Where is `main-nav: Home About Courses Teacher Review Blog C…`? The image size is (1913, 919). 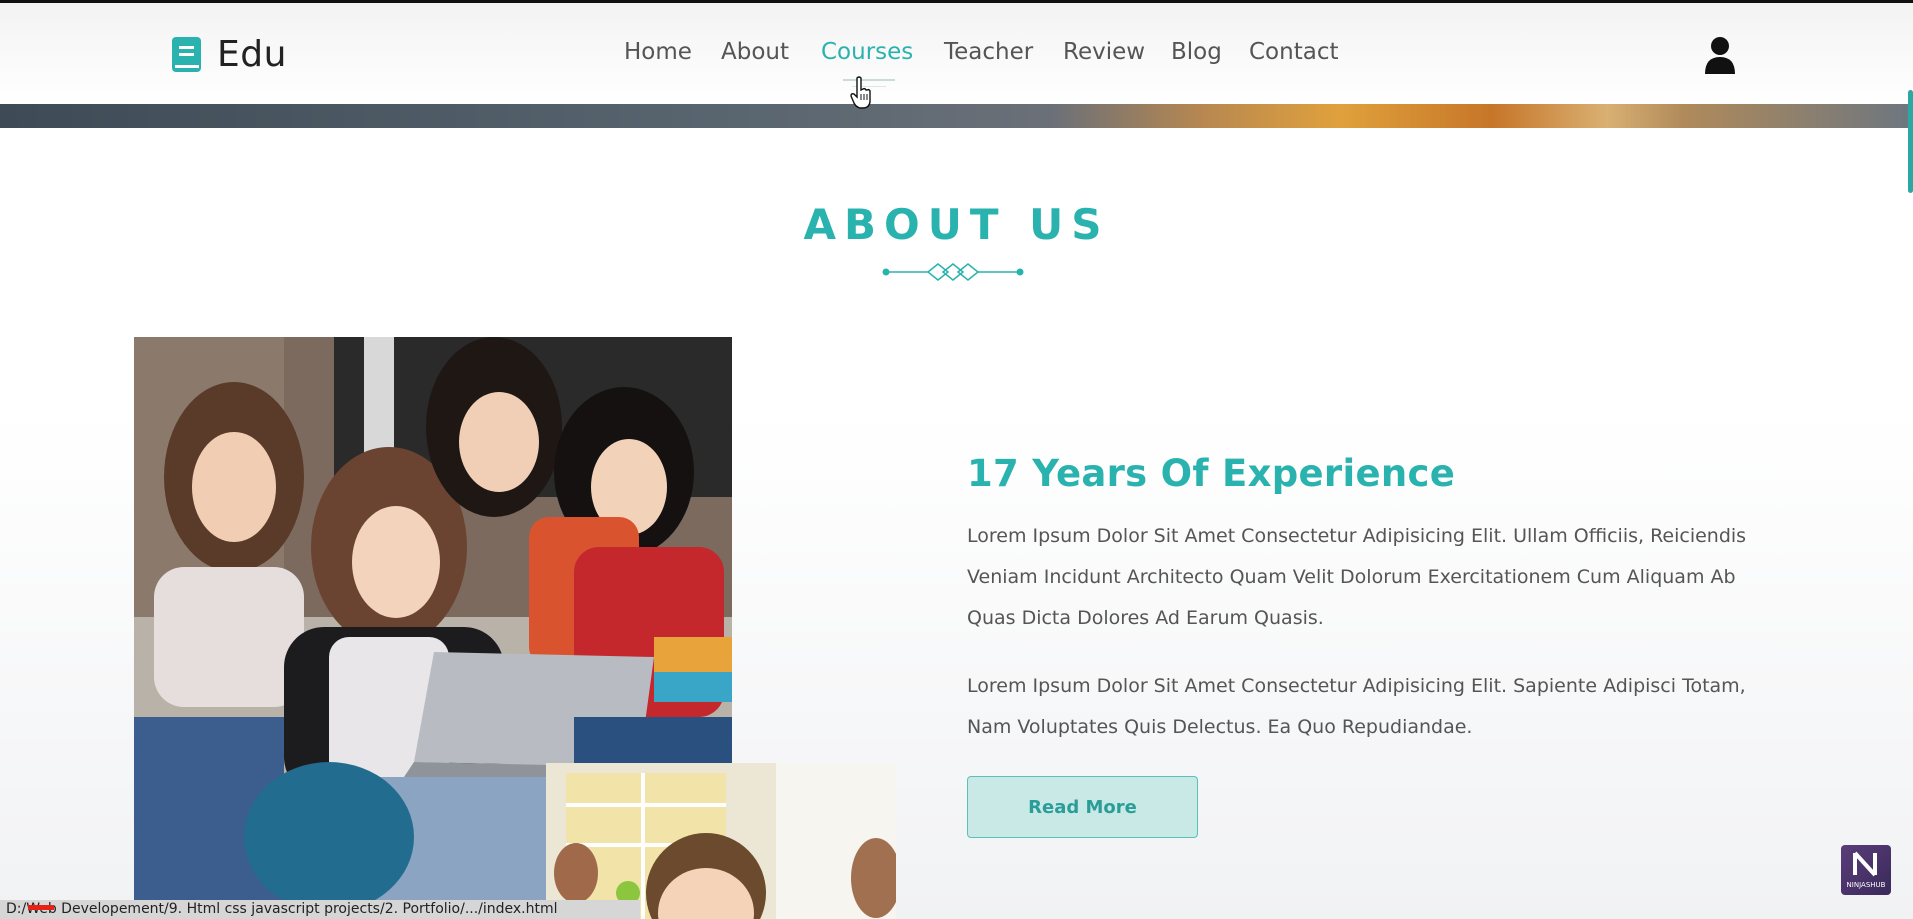
main-nav: Home About Courses Teacher Review Blog C… is located at coordinates (956, 59).